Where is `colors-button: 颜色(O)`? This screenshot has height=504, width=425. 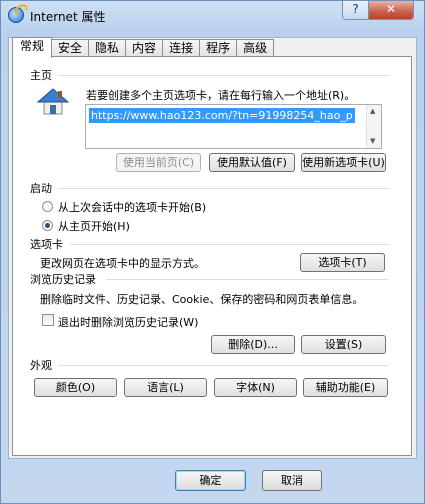
colors-button: 颜色(O) is located at coordinates (75, 387).